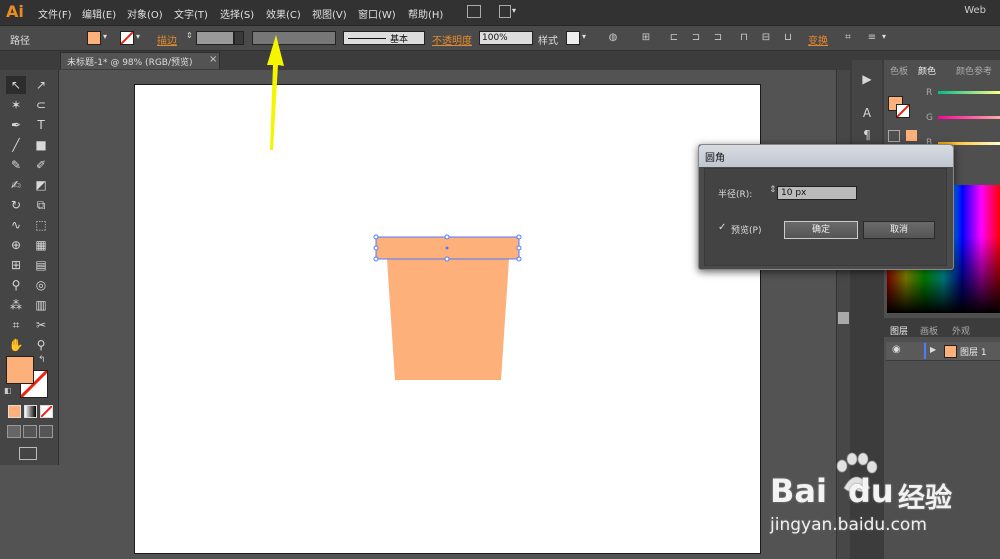 The image size is (1000, 559). Describe the element at coordinates (425, 13) in the screenshot. I see `menu-help: 帮助(H)` at that location.